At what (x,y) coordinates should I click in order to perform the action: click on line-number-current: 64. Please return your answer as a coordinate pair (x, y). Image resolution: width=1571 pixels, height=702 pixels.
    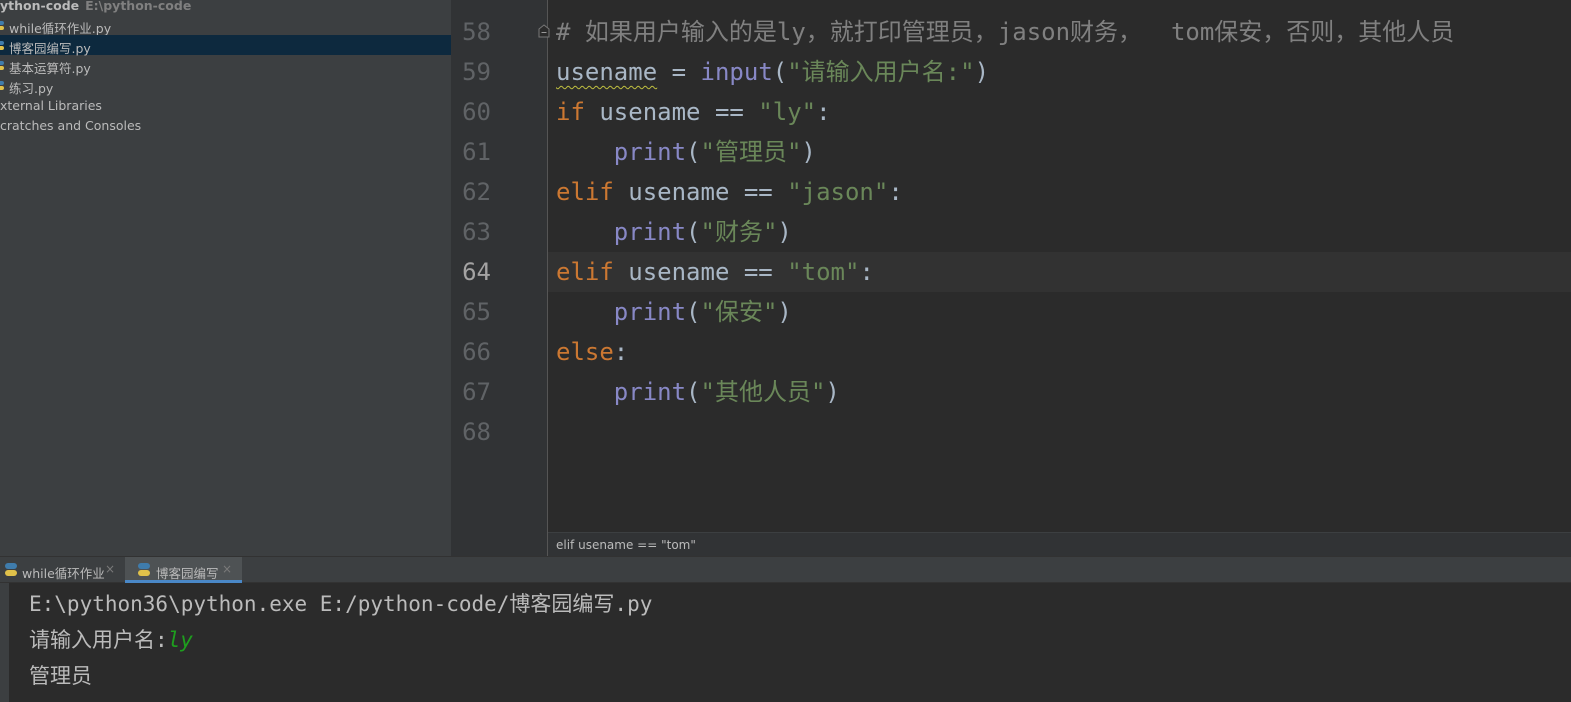
    Looking at the image, I should click on (476, 272).